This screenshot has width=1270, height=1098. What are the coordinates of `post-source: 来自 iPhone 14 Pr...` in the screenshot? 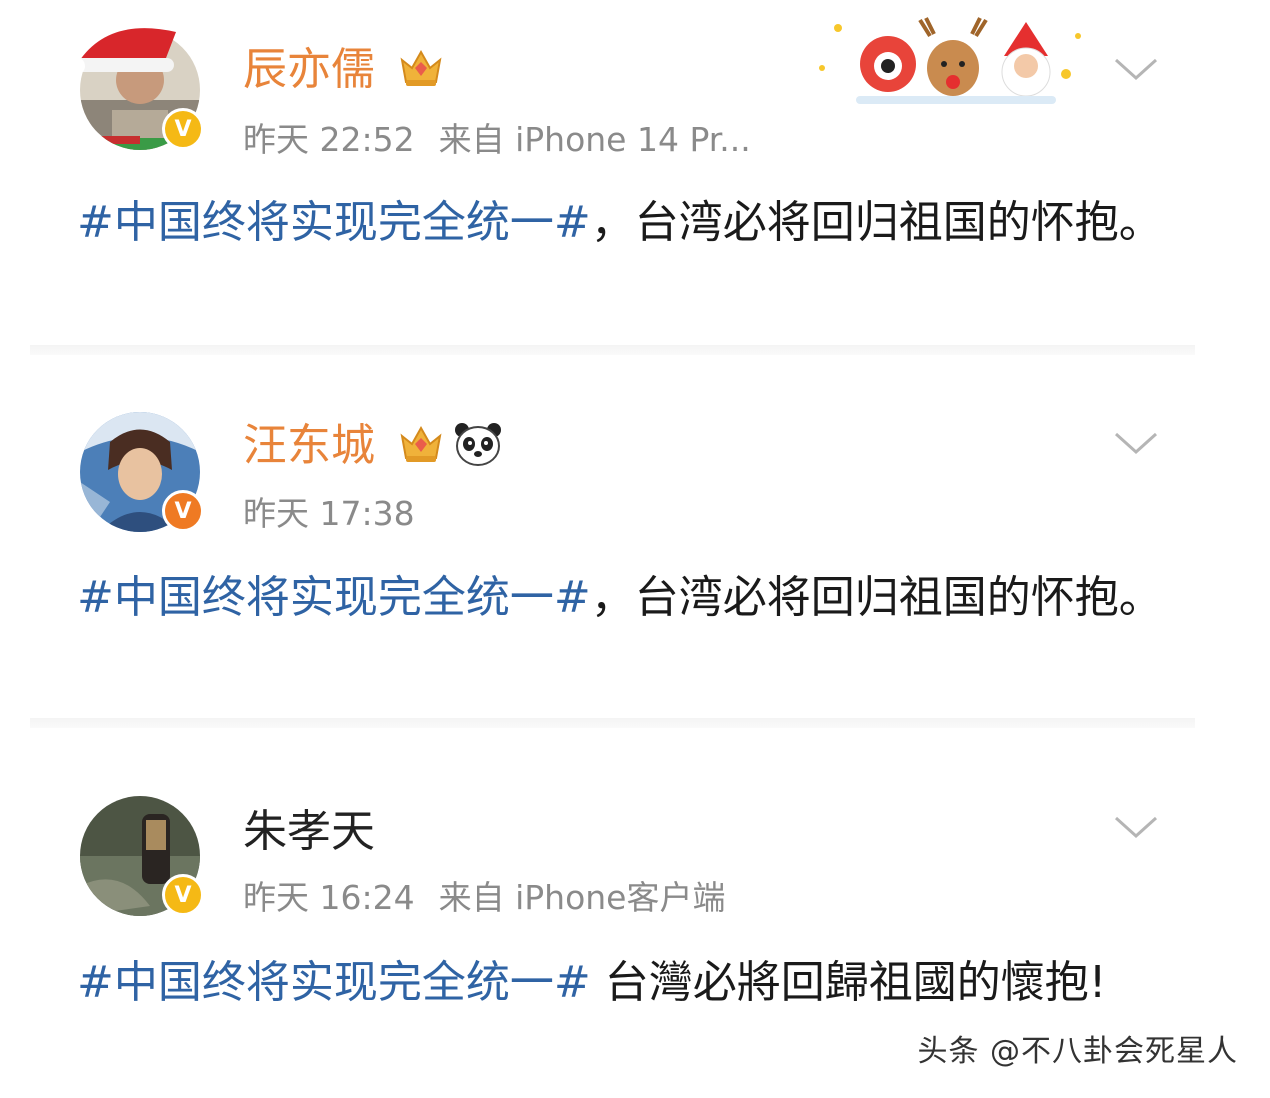 It's located at (594, 139).